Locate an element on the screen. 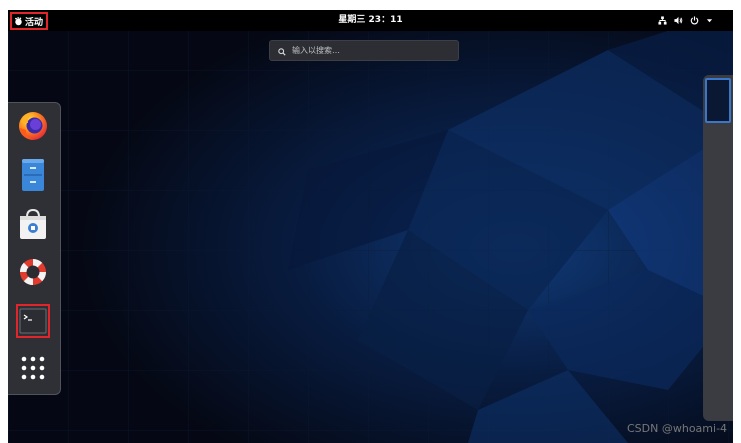 The image size is (741, 443). files-cabinet-icon is located at coordinates (33, 175).